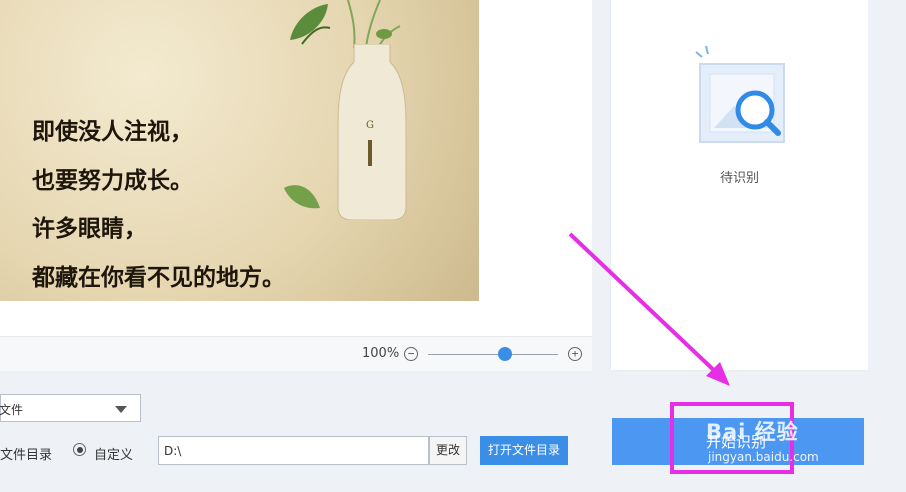 Image resolution: width=906 pixels, height=492 pixels. What do you see at coordinates (302, 197) in the screenshot?
I see `fallen-leaf` at bounding box center [302, 197].